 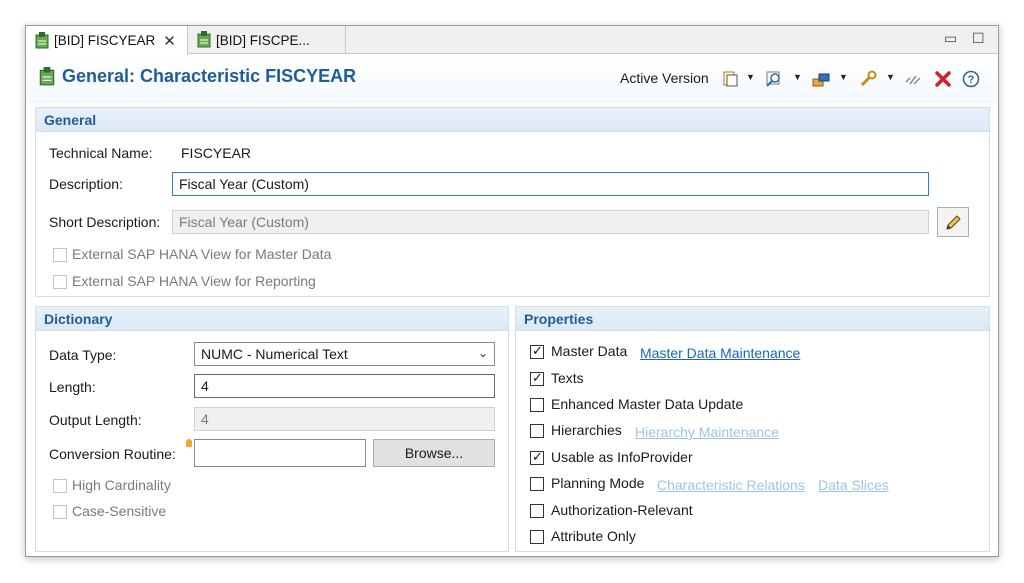 What do you see at coordinates (664, 78) in the screenshot?
I see `active-version-label: Active Version` at bounding box center [664, 78].